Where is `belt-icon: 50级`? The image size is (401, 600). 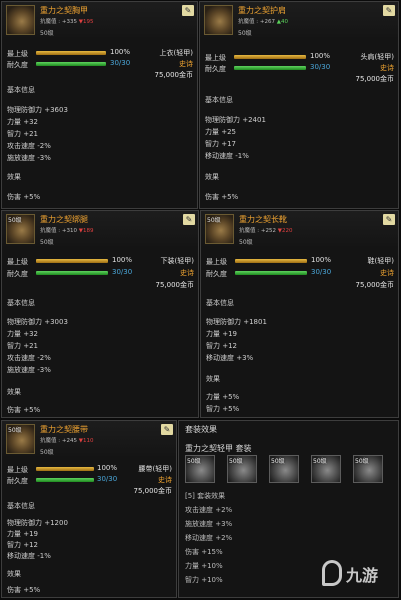 belt-icon: 50级 is located at coordinates (20, 439).